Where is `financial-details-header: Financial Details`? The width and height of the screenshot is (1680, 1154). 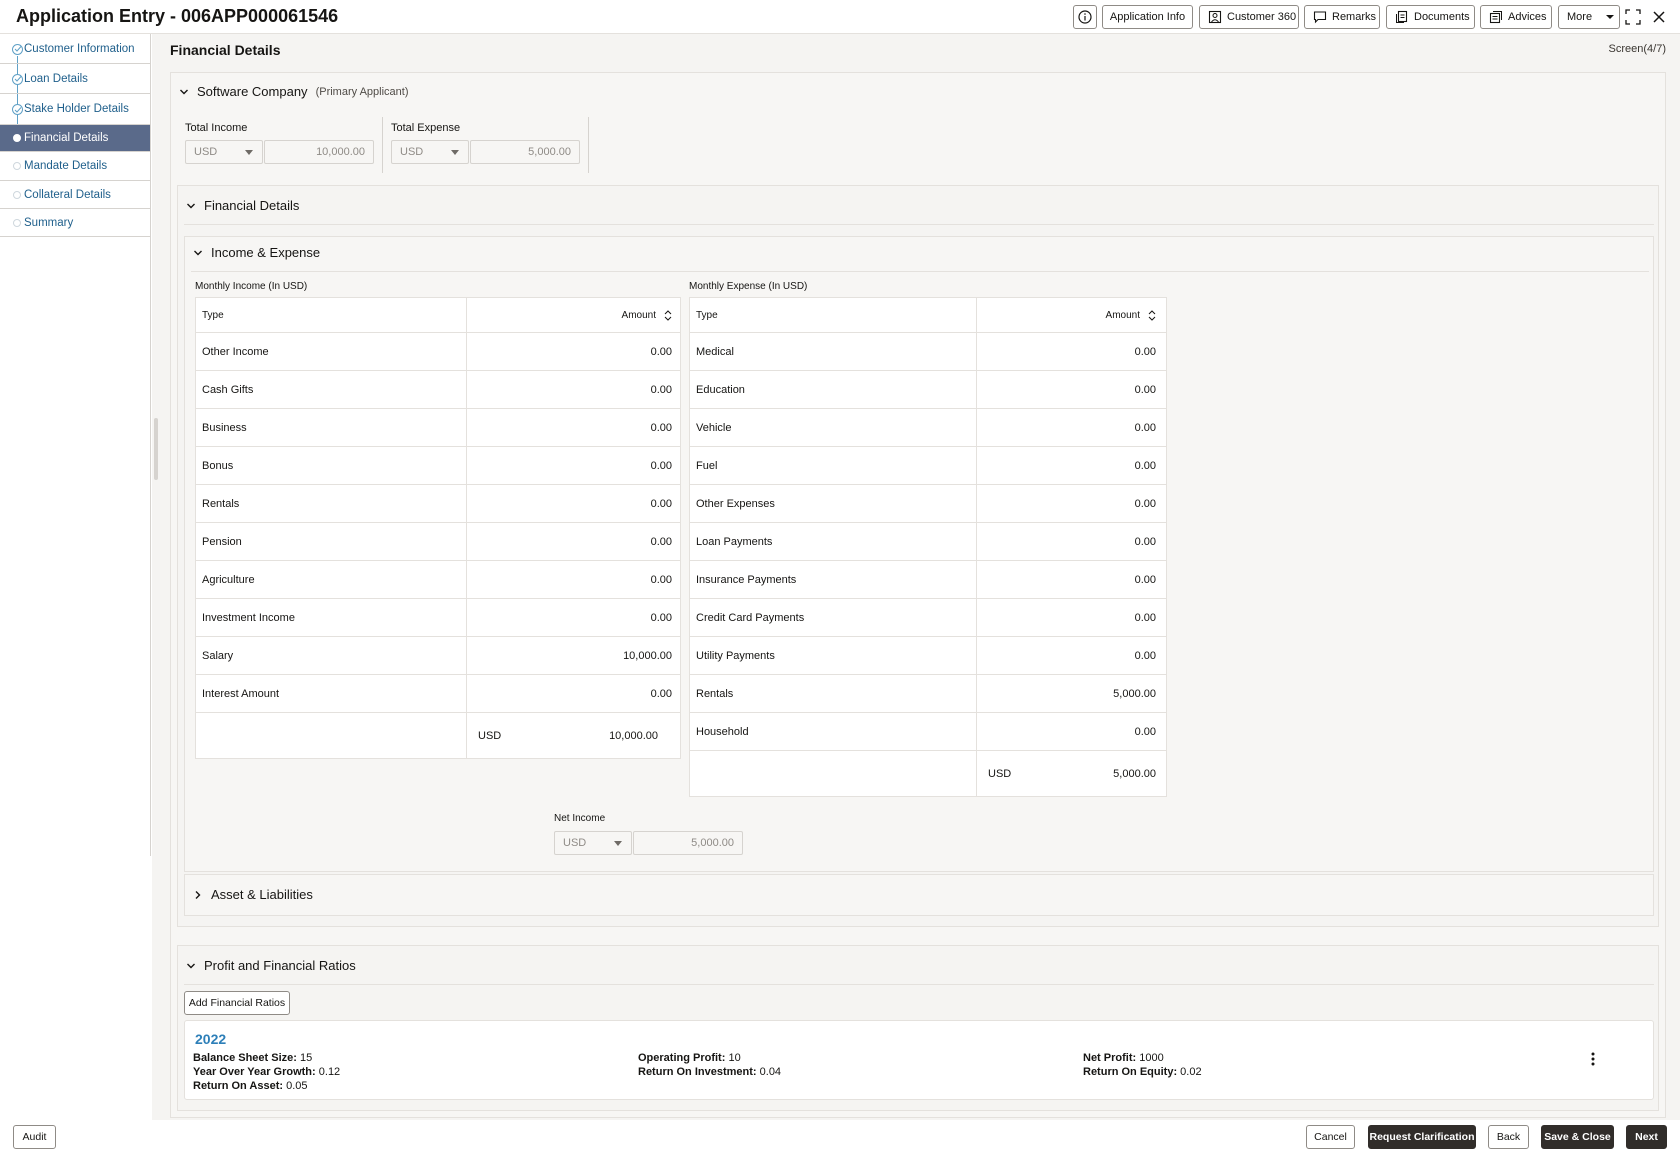
financial-details-header: Financial Details is located at coordinates (242, 205).